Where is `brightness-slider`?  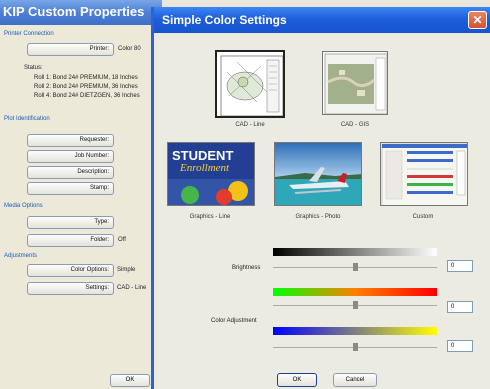
brightness-slider is located at coordinates (355, 267).